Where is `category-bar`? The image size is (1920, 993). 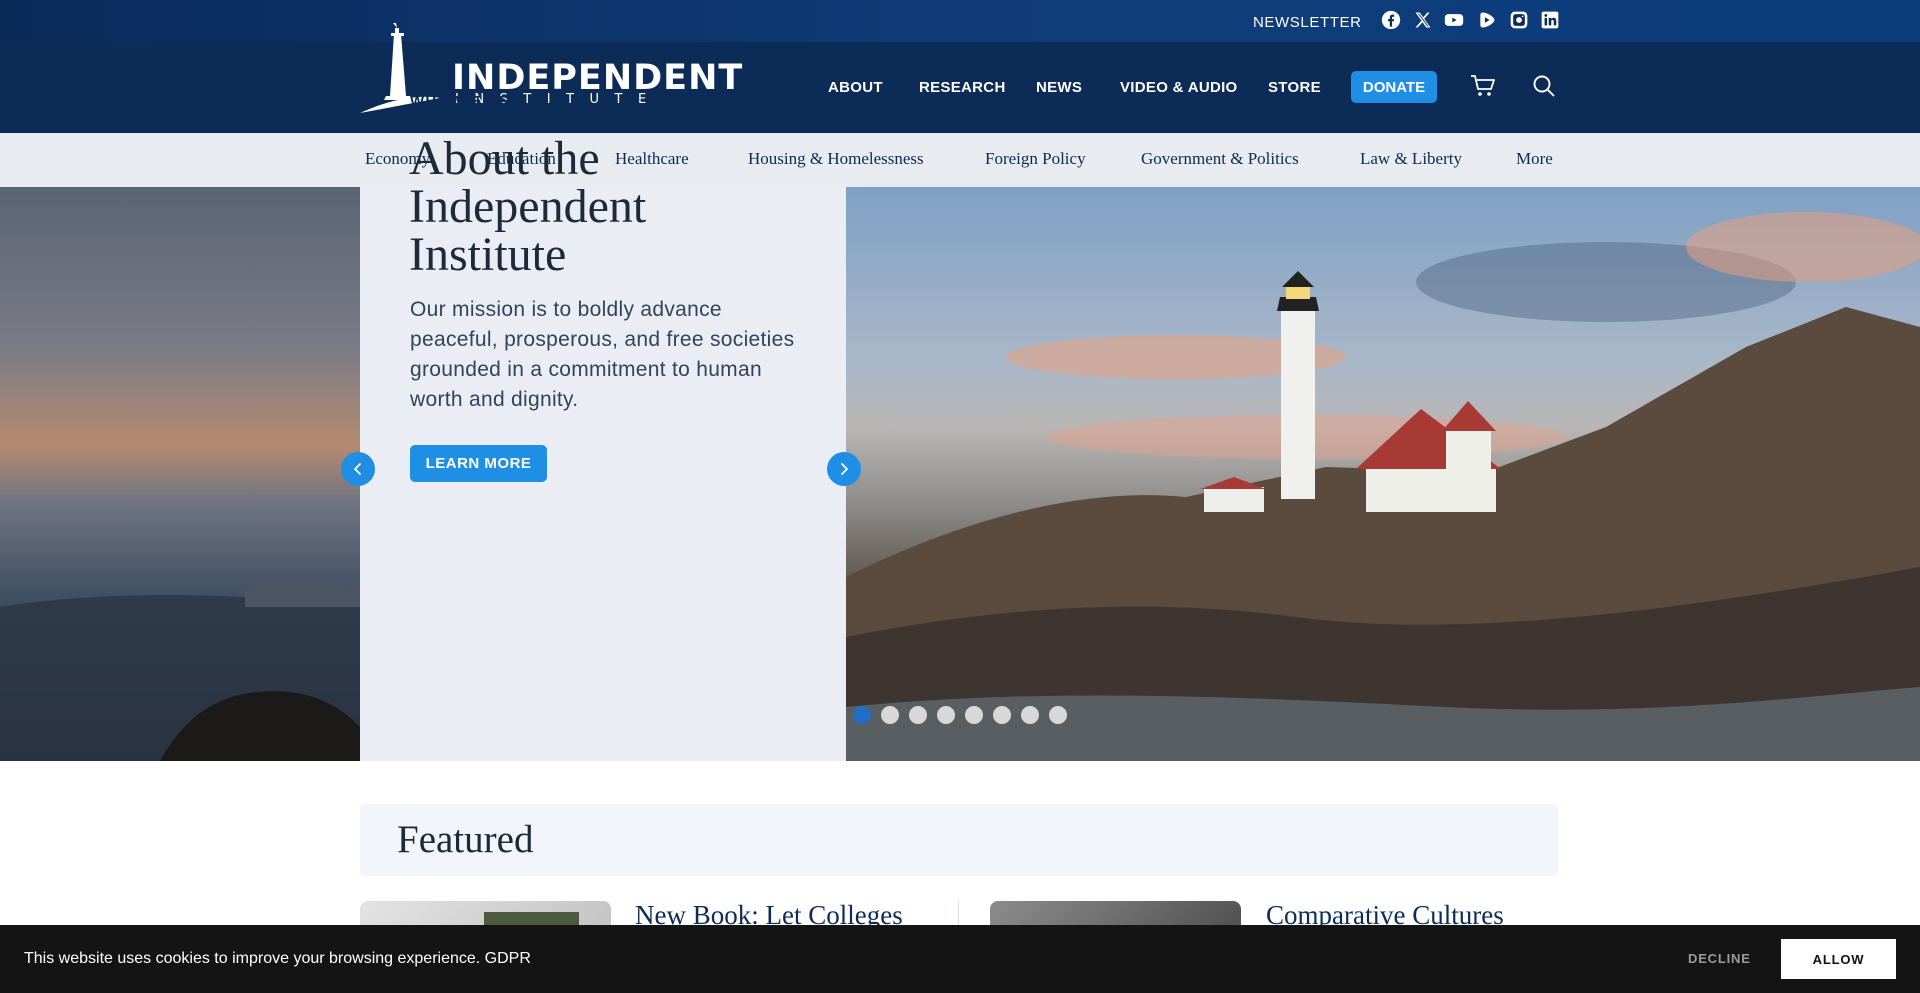
category-bar is located at coordinates (960, 160).